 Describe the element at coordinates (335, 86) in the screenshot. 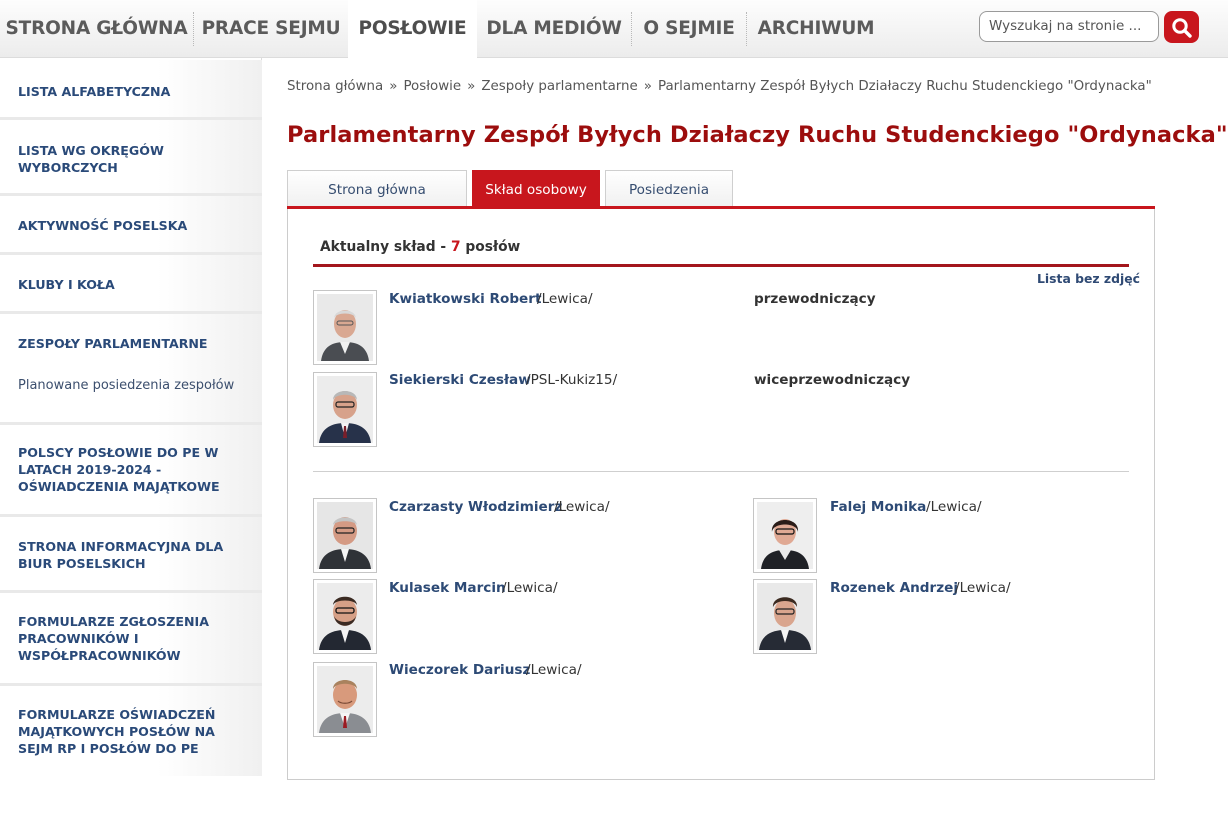

I see `breadcrumb-link-home: Strona główna` at that location.